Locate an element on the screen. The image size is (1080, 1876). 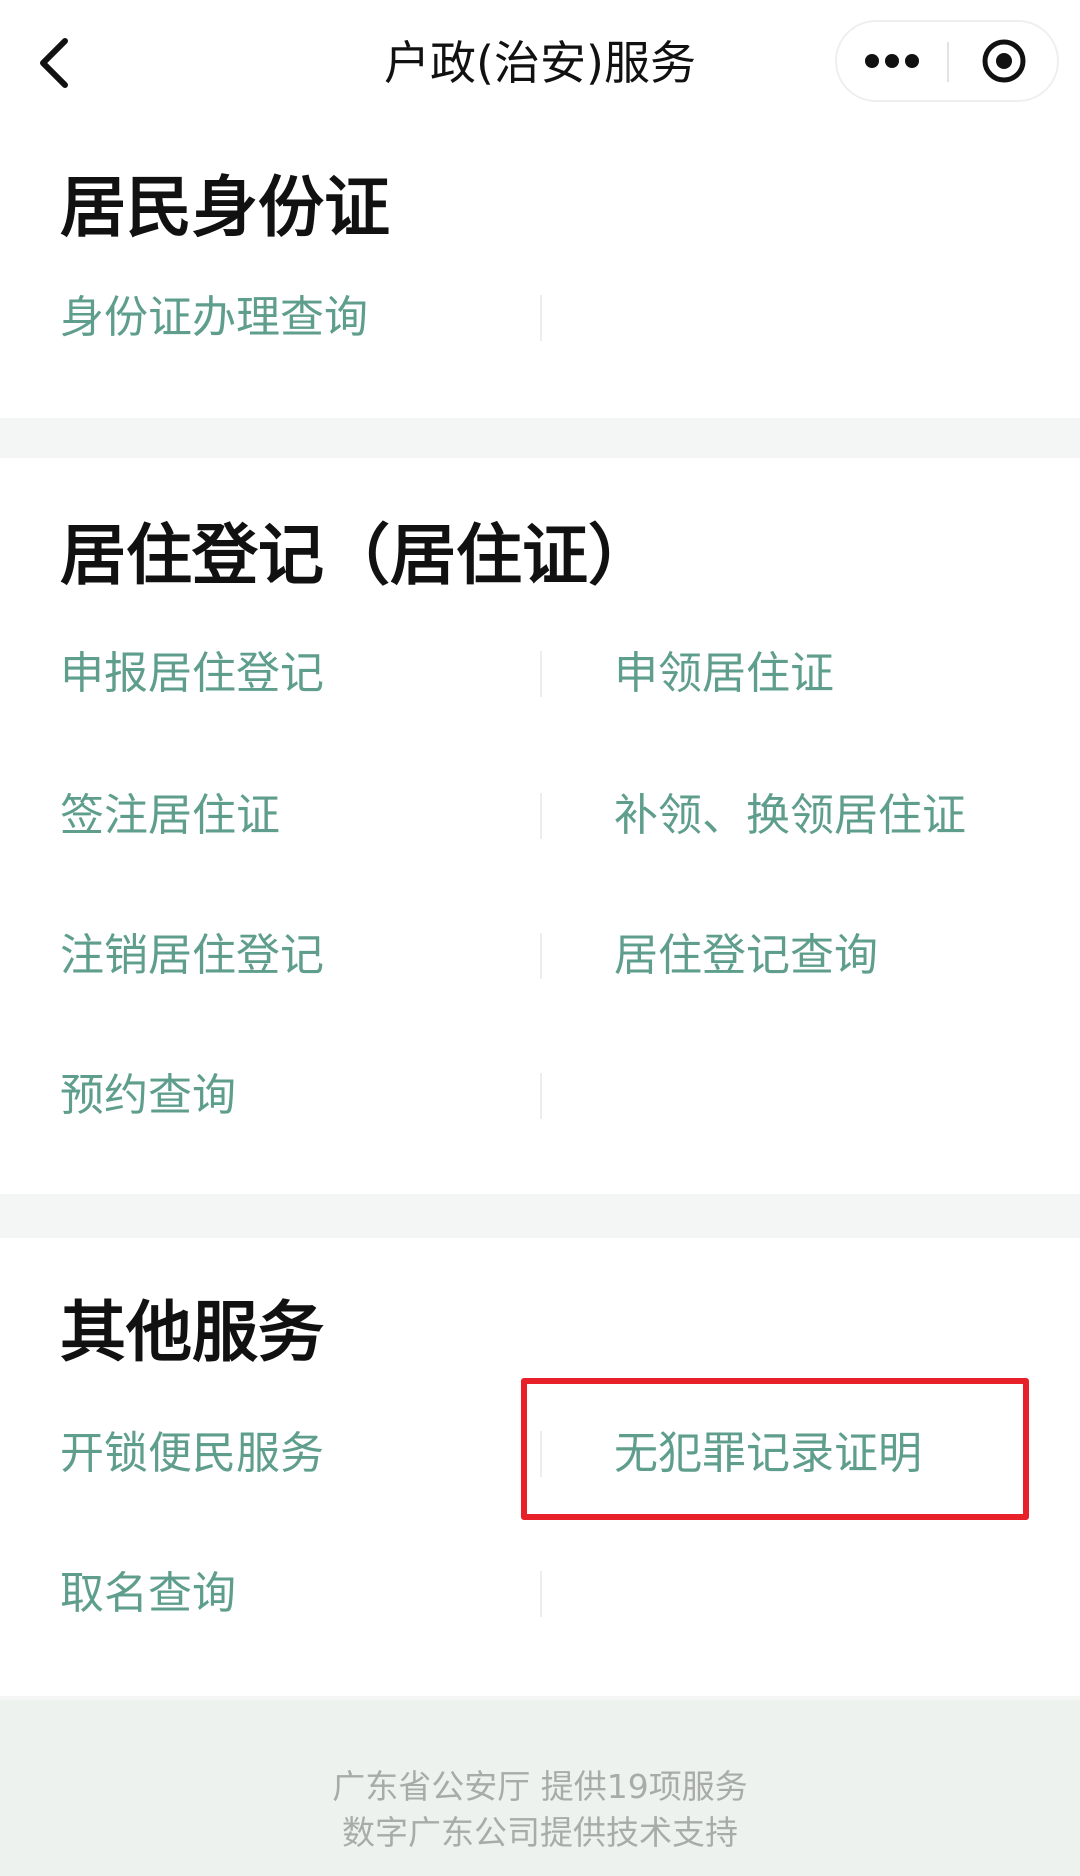
target-close-icon is located at coordinates (1004, 61).